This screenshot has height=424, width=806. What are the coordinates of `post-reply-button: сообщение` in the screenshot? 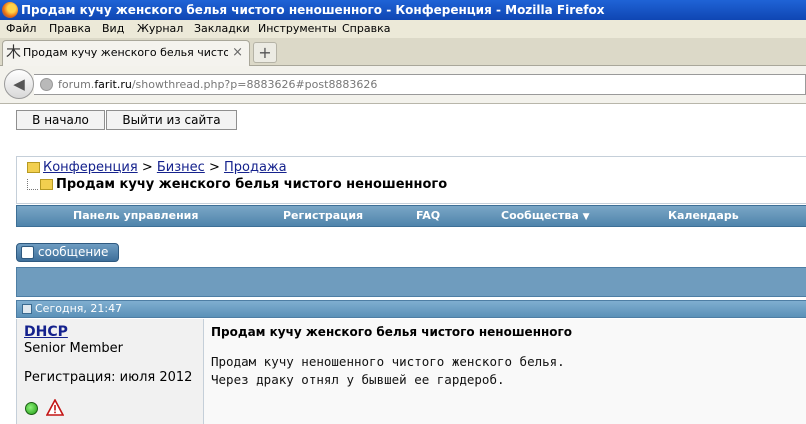 It's located at (67, 252).